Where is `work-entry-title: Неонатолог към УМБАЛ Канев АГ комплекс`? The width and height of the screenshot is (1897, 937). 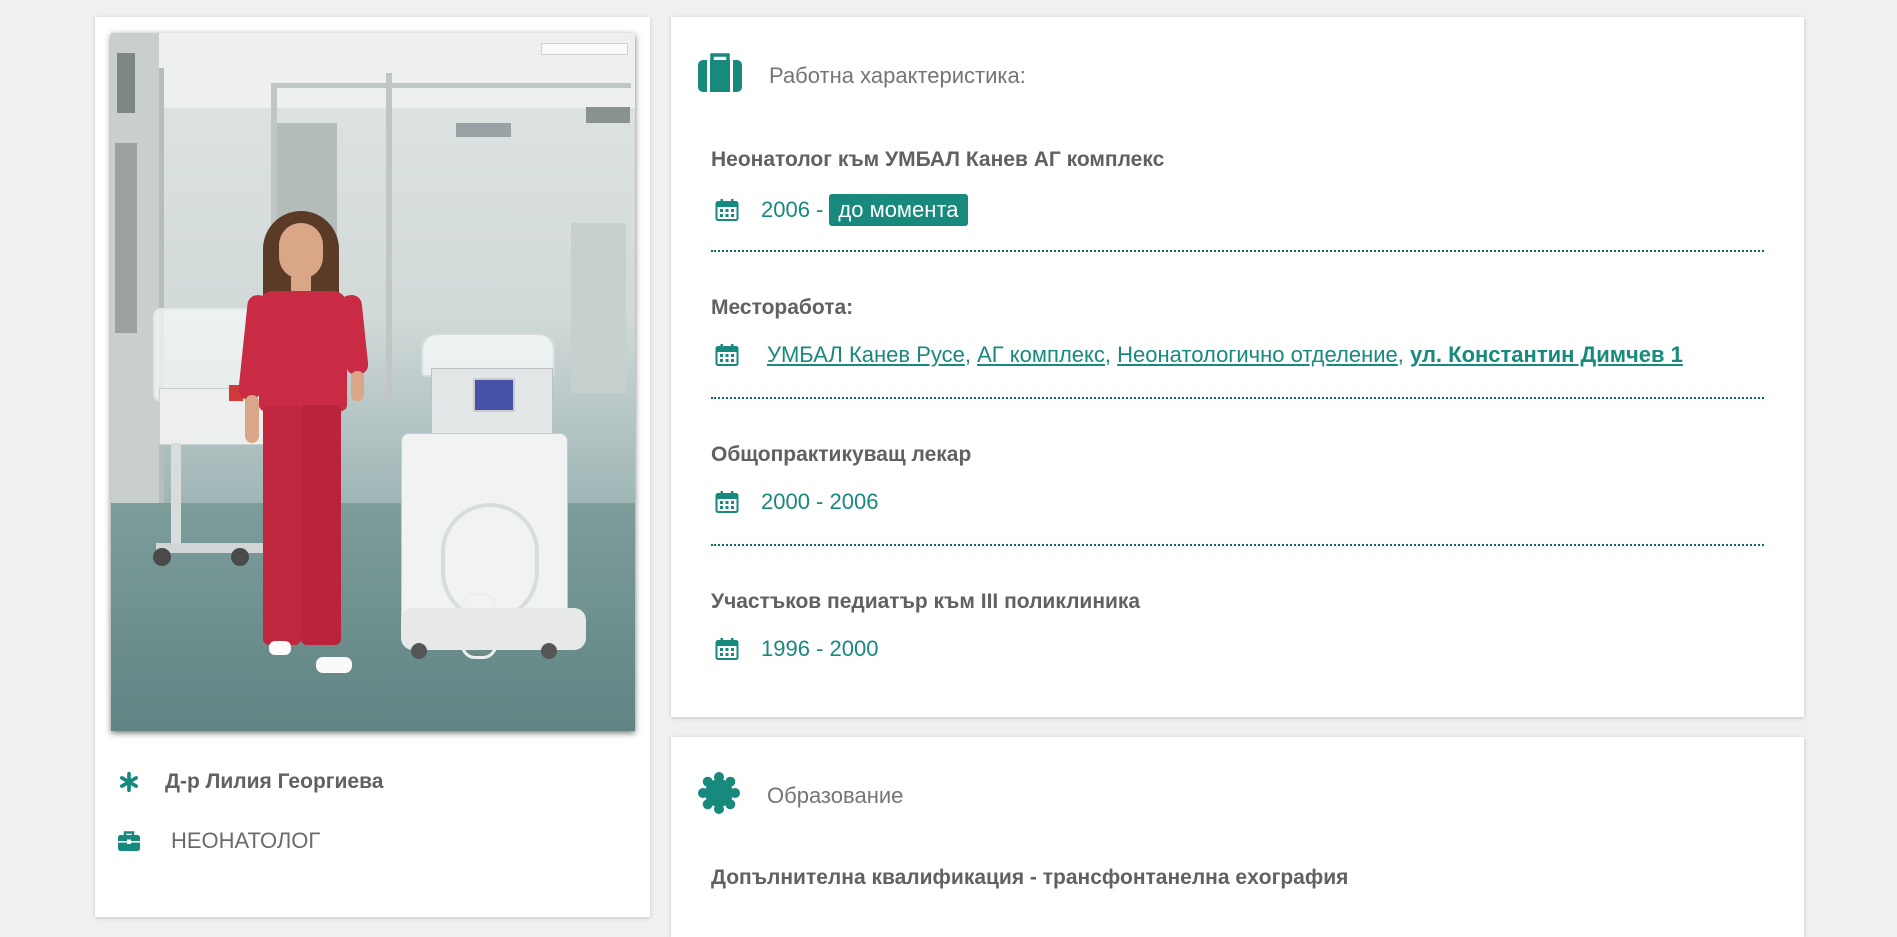
work-entry-title: Неонатолог към УМБАЛ Канев АГ комплекс is located at coordinates (938, 159).